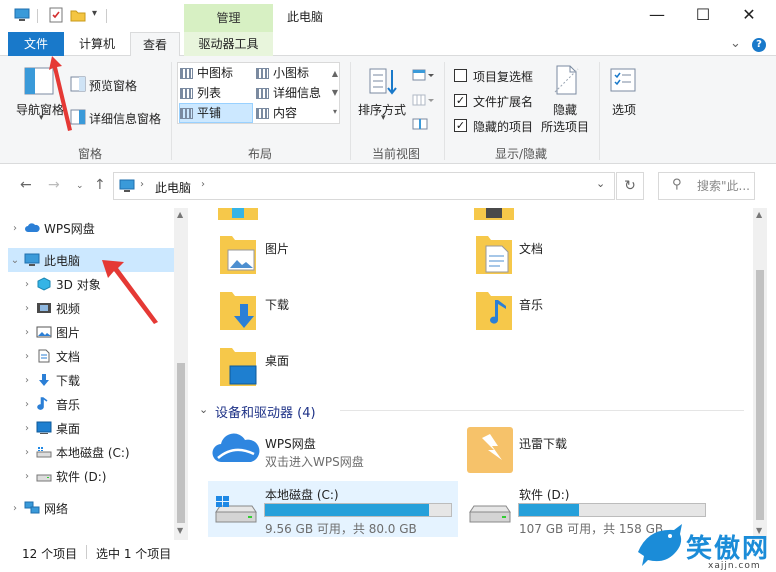 The width and height of the screenshot is (776, 572). What do you see at coordinates (494, 310) in the screenshot?
I see `music-folder-icon` at bounding box center [494, 310].